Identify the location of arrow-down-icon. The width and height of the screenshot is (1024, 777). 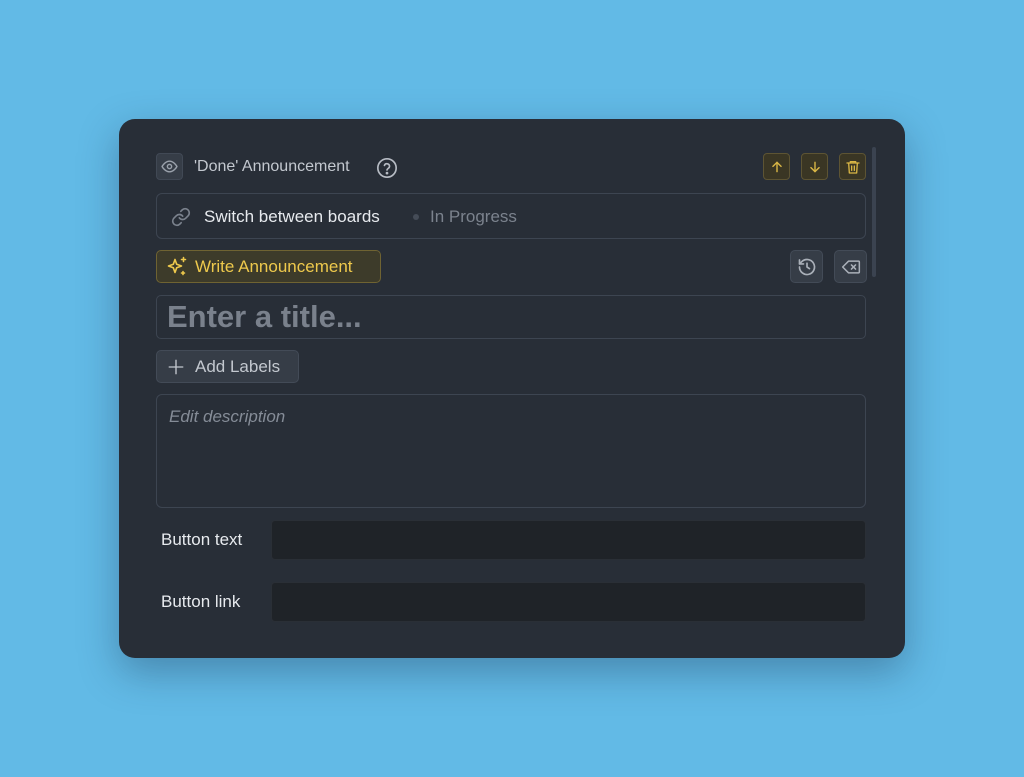
(814, 166).